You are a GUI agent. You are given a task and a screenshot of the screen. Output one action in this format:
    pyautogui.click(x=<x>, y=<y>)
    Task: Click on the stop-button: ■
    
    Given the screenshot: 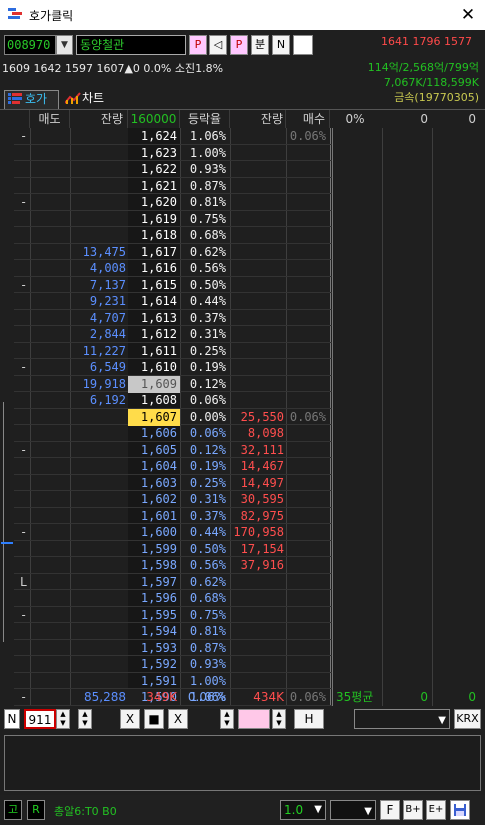 What is the action you would take?
    pyautogui.click(x=154, y=719)
    